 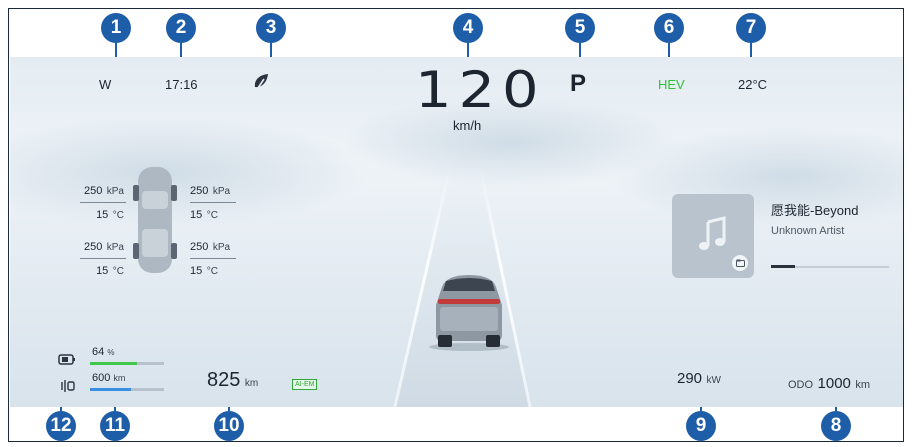 What do you see at coordinates (578, 83) in the screenshot?
I see `gear-indicator: P` at bounding box center [578, 83].